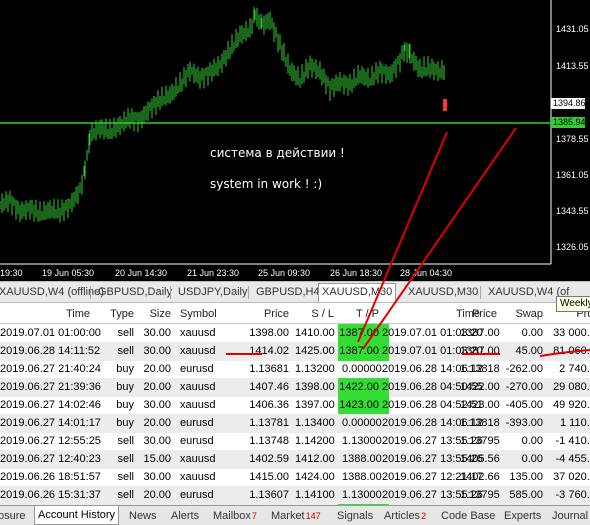  What do you see at coordinates (50, 459) in the screenshot?
I see `cell-open-time: 2019.06.27 12:40:23` at bounding box center [50, 459].